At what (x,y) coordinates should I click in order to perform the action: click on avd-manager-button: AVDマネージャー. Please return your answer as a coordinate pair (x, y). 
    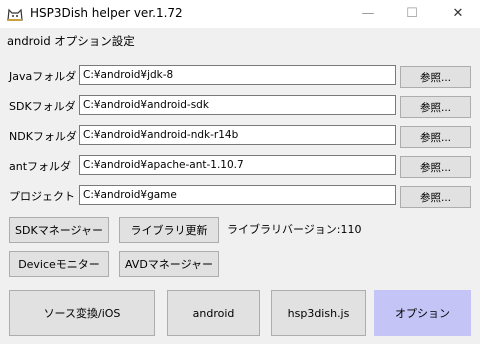
    Looking at the image, I should click on (169, 264).